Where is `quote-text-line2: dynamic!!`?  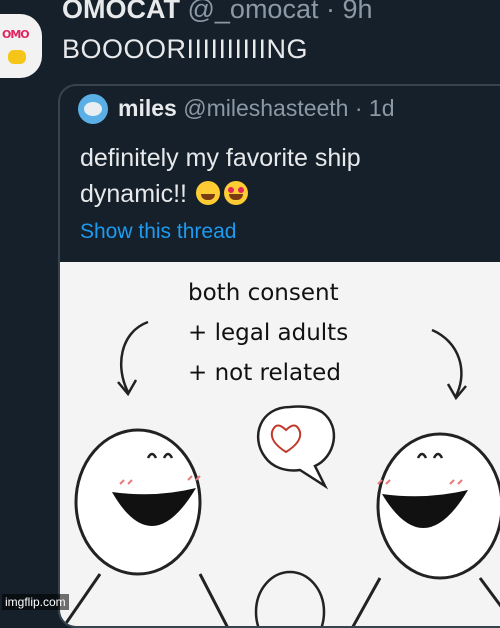
quote-text-line2: dynamic!! is located at coordinates (133, 194).